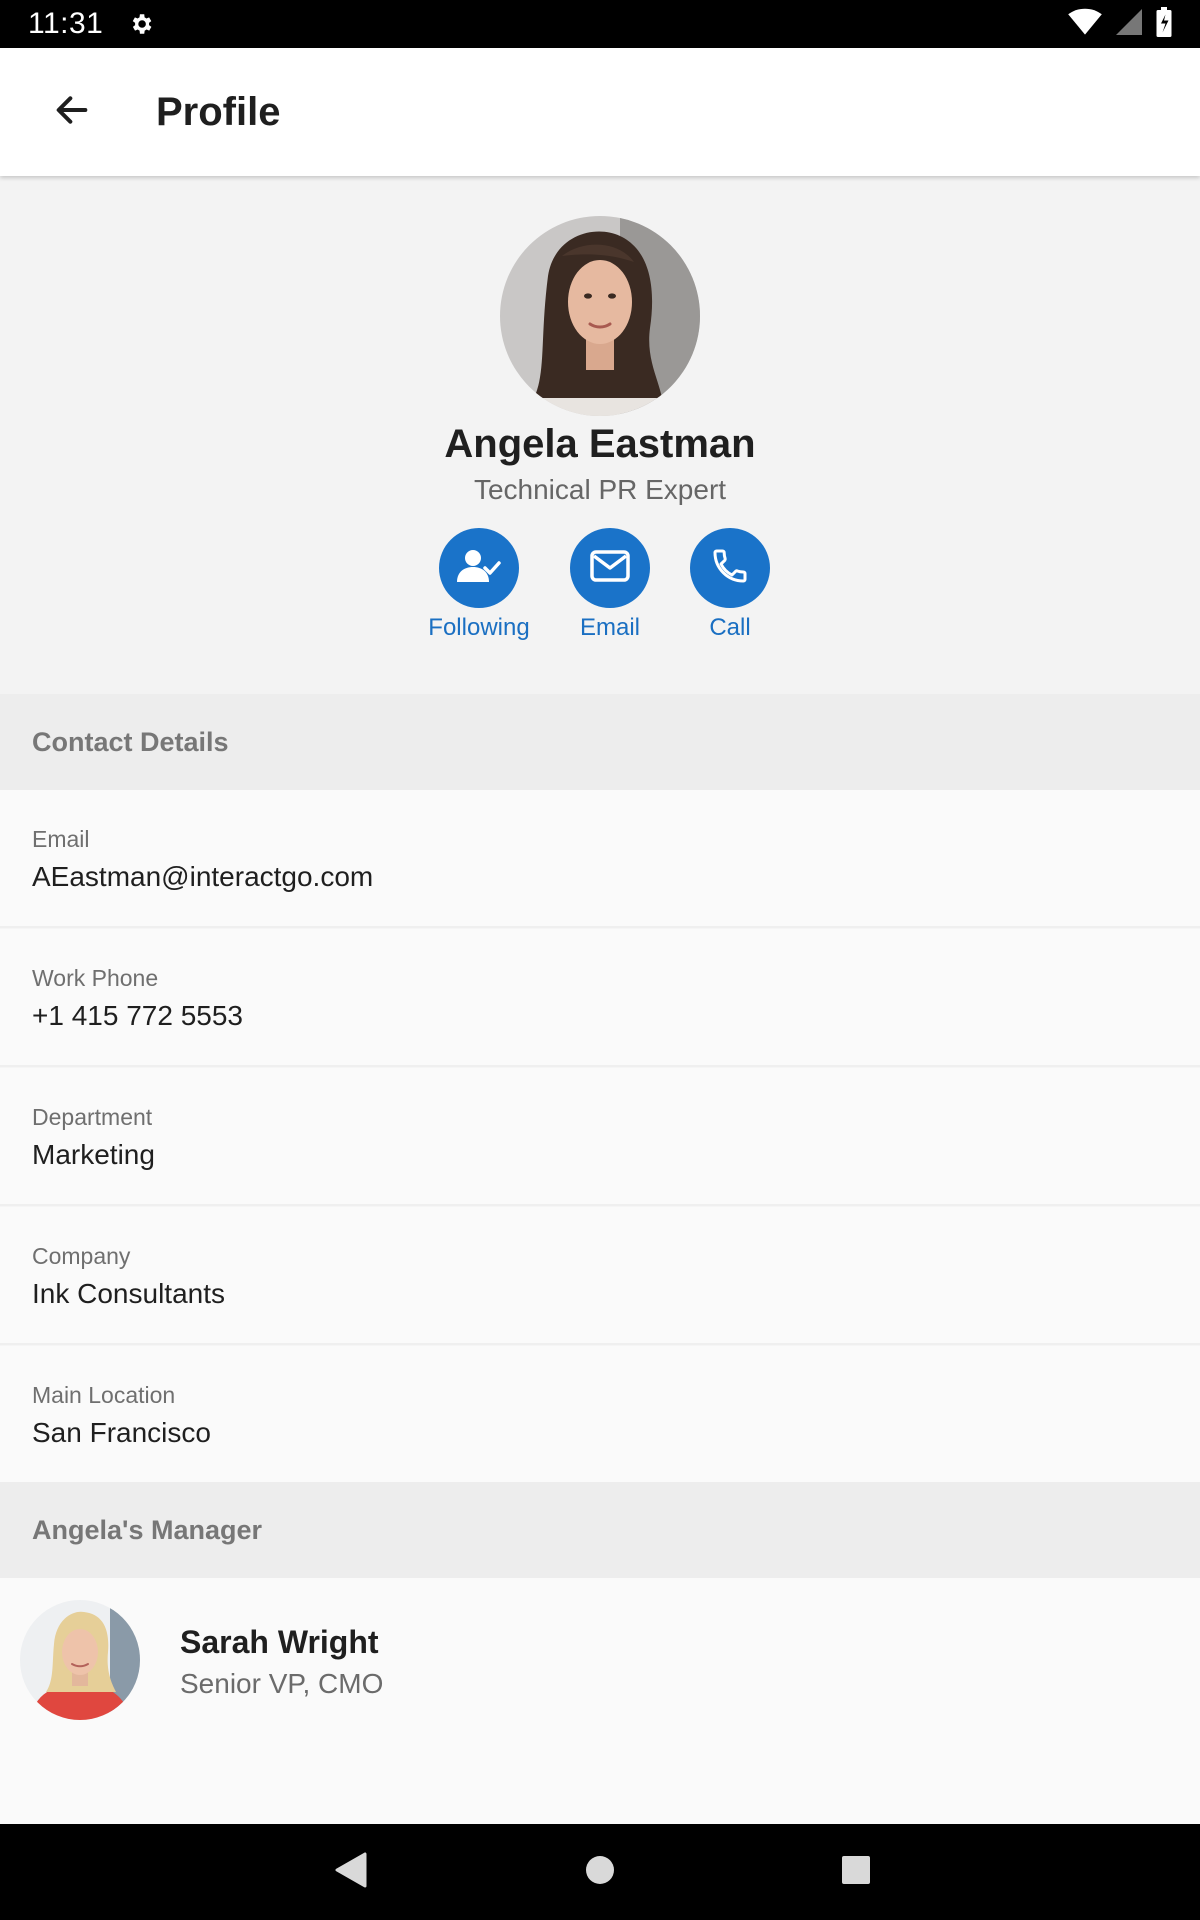 This screenshot has height=1920, width=1200. I want to click on detail-value: AEastman@interactgo.com, so click(203, 876).